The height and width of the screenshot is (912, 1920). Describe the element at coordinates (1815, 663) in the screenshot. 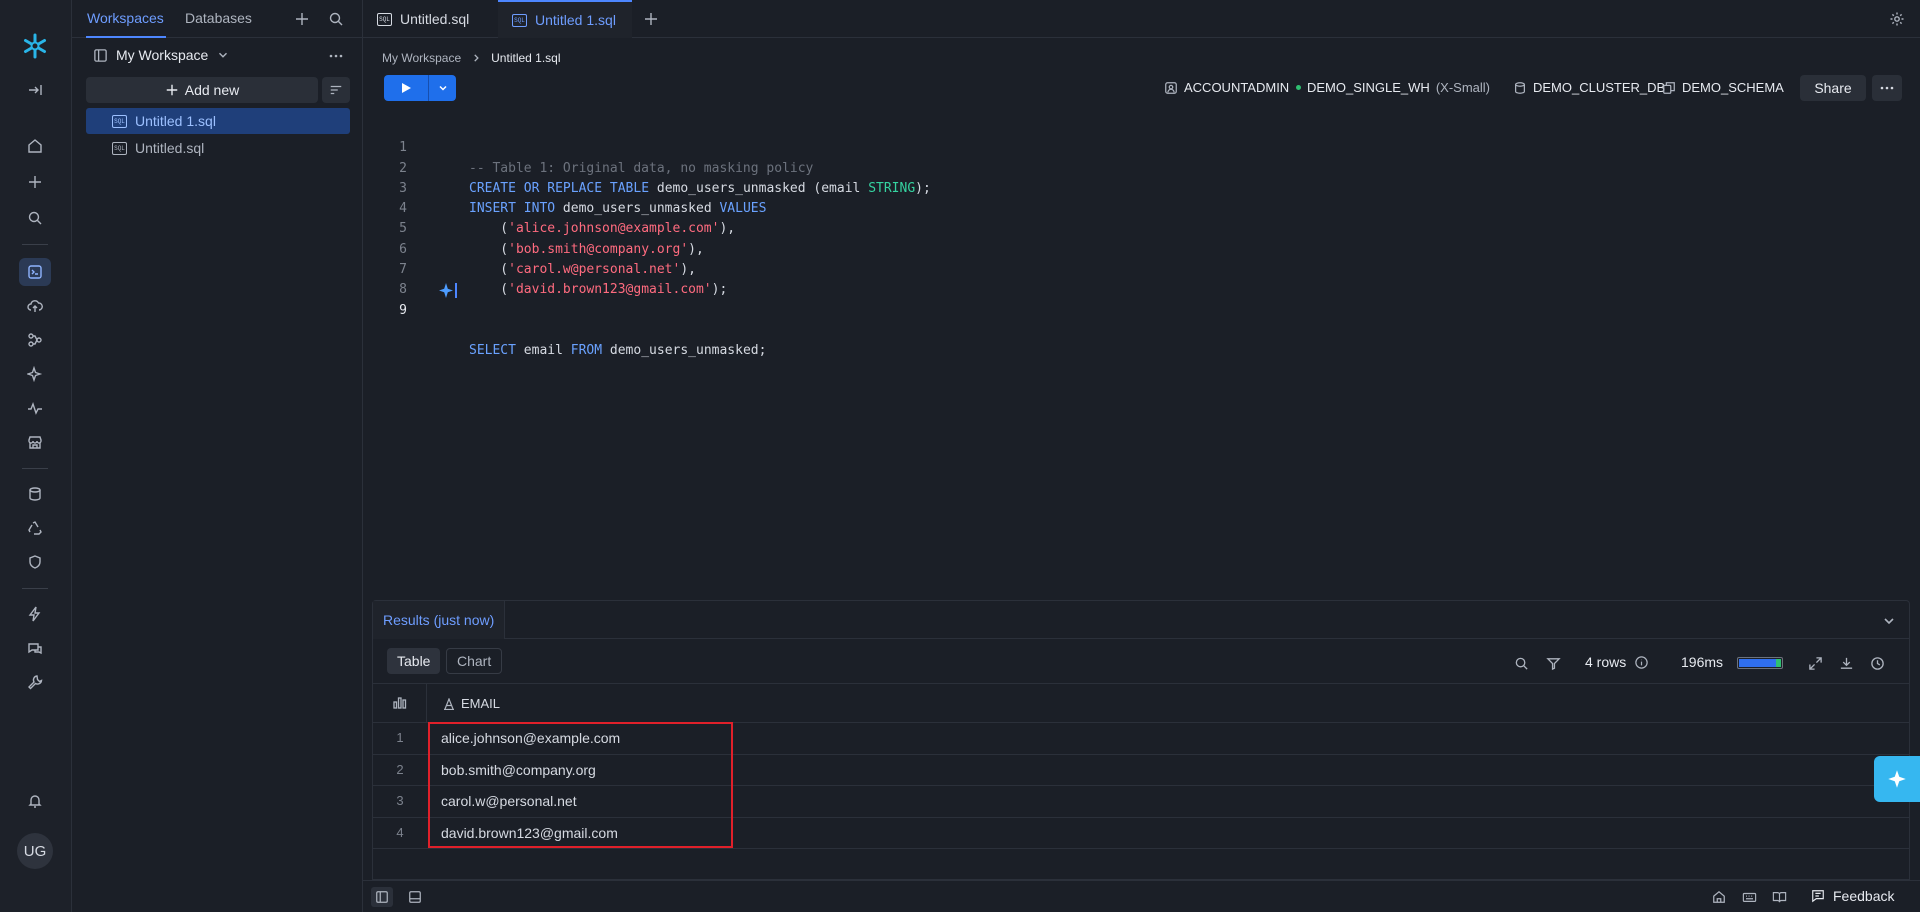

I see `expand-icon` at that location.